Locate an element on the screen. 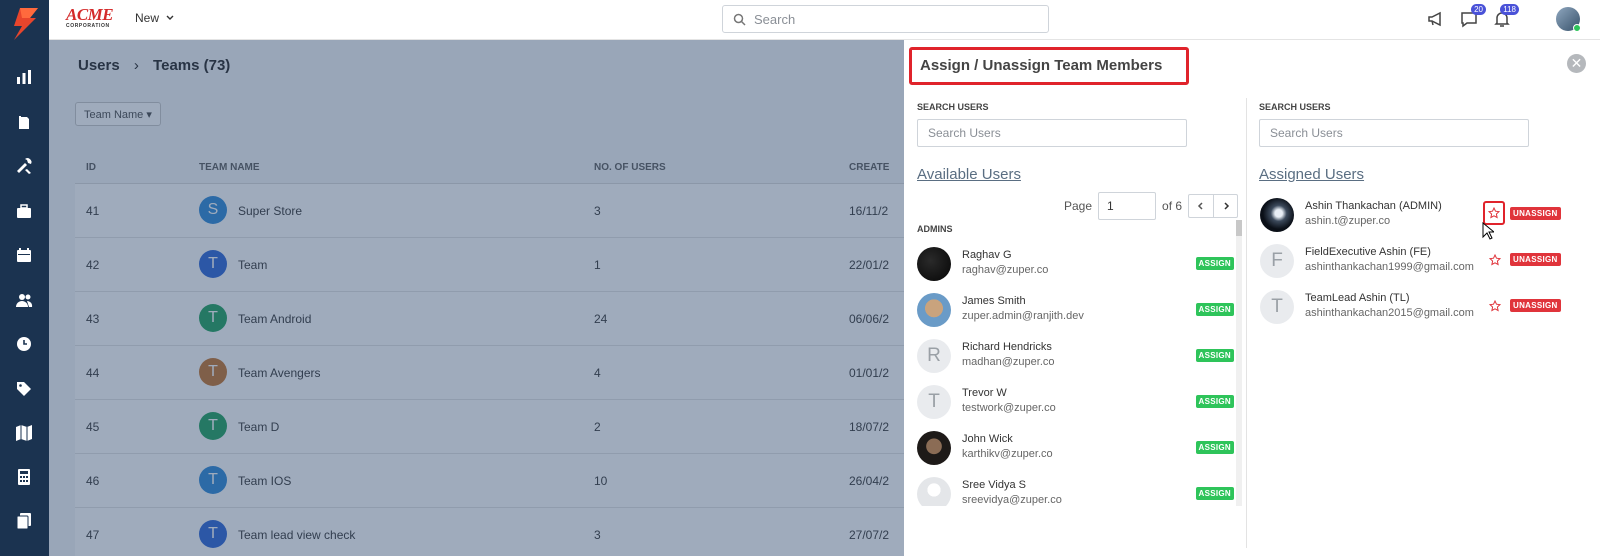 This screenshot has height=556, width=1600. notification-bell-icon: 118 is located at coordinates (1505, 17).